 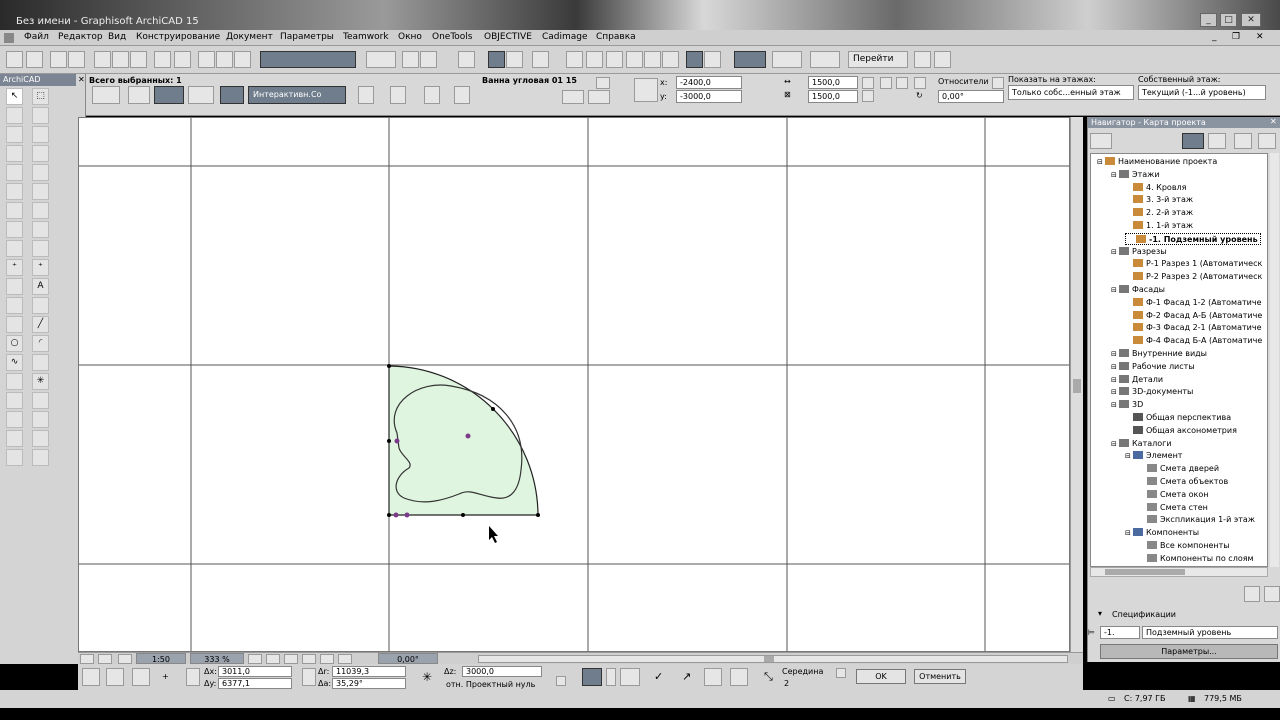 What do you see at coordinates (40, 286) in the screenshot?
I see `text-tool-icon: A` at bounding box center [40, 286].